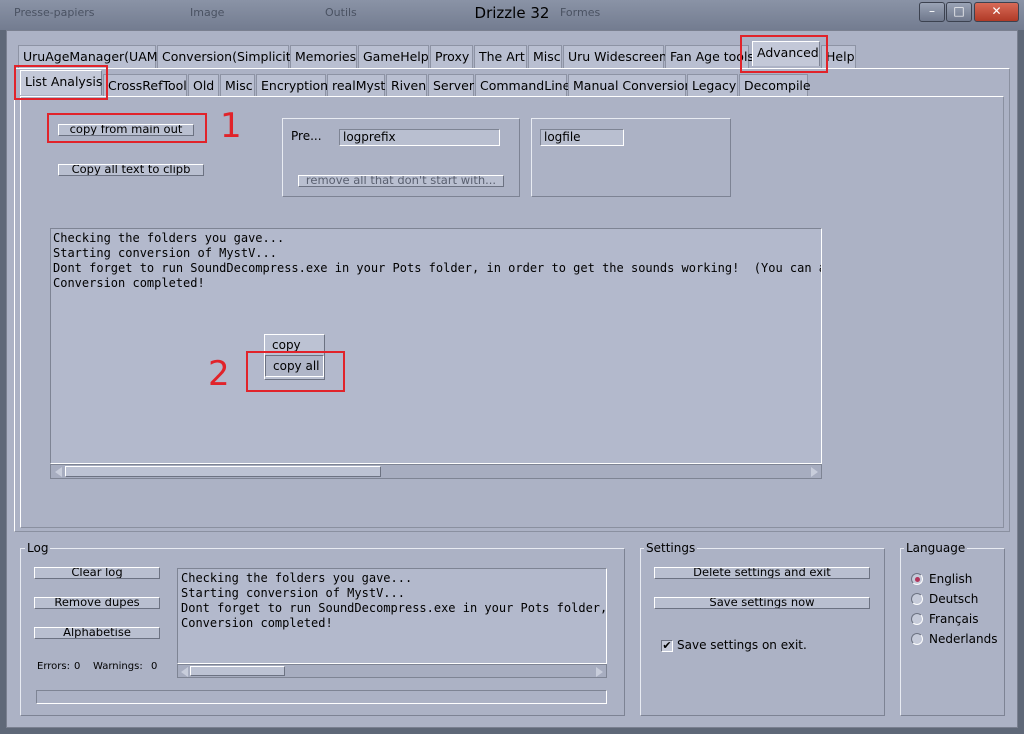  What do you see at coordinates (712, 85) in the screenshot?
I see `tab-legacy: Legacy` at bounding box center [712, 85].